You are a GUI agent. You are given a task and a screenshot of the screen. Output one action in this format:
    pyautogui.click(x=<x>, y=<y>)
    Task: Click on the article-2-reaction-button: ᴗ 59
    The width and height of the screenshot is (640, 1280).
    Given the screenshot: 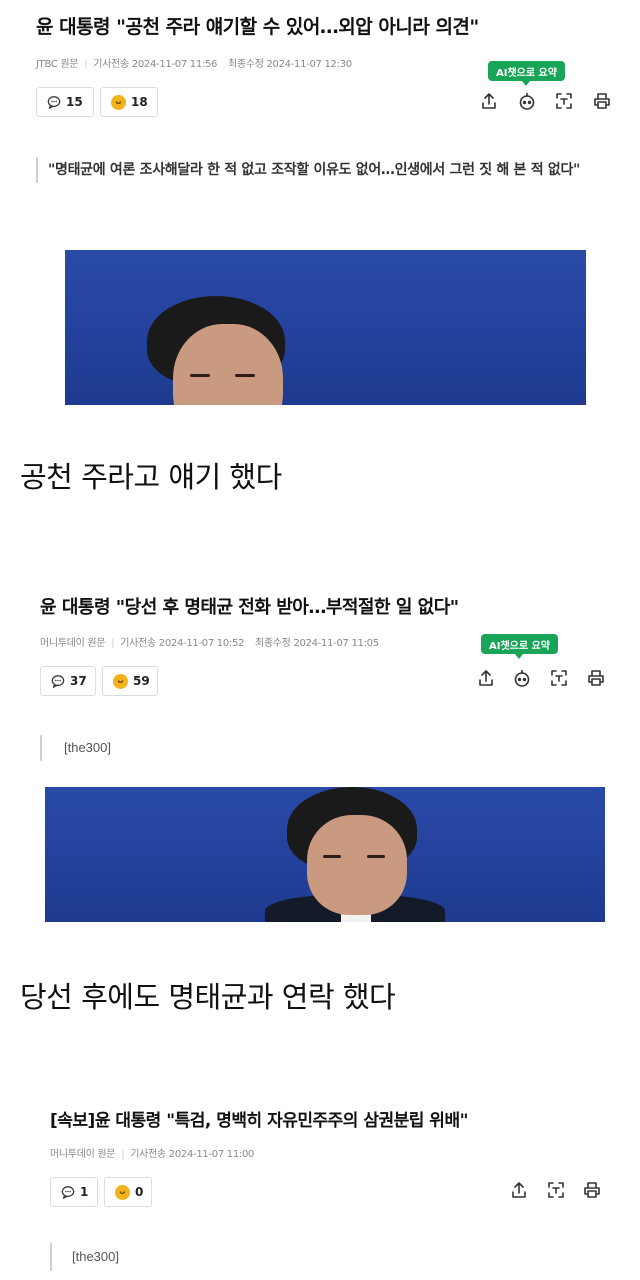 What is the action you would take?
    pyautogui.click(x=130, y=681)
    